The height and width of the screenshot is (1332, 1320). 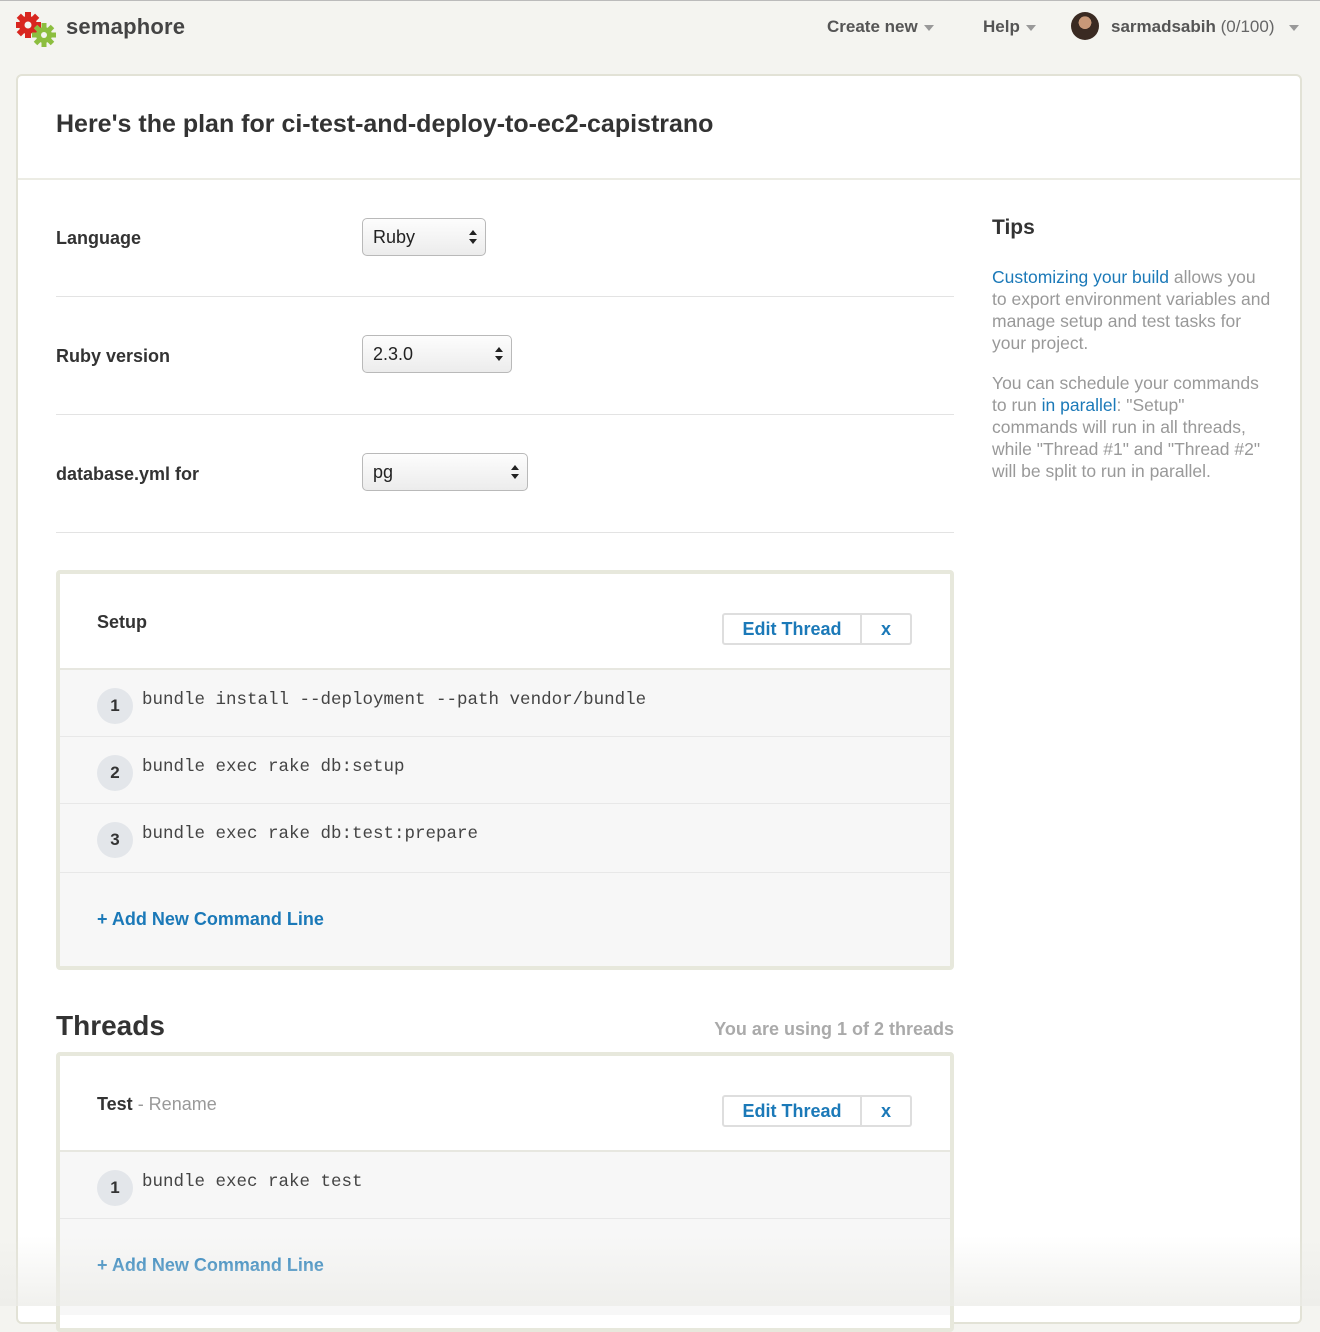 I want to click on username: sarmadsabih, so click(x=1163, y=26).